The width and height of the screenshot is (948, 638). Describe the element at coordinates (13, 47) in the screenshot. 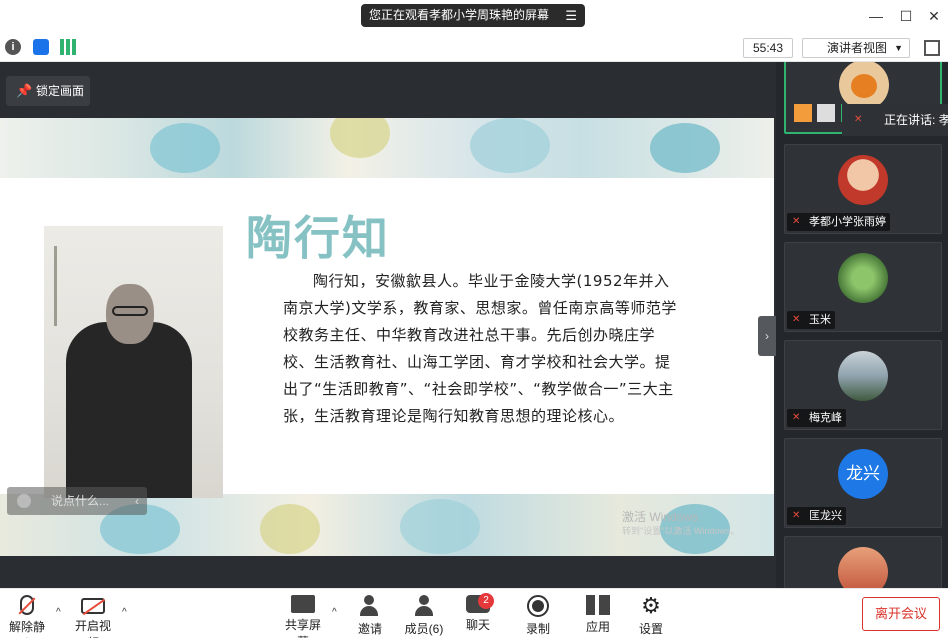

I see `info-icon: i` at that location.